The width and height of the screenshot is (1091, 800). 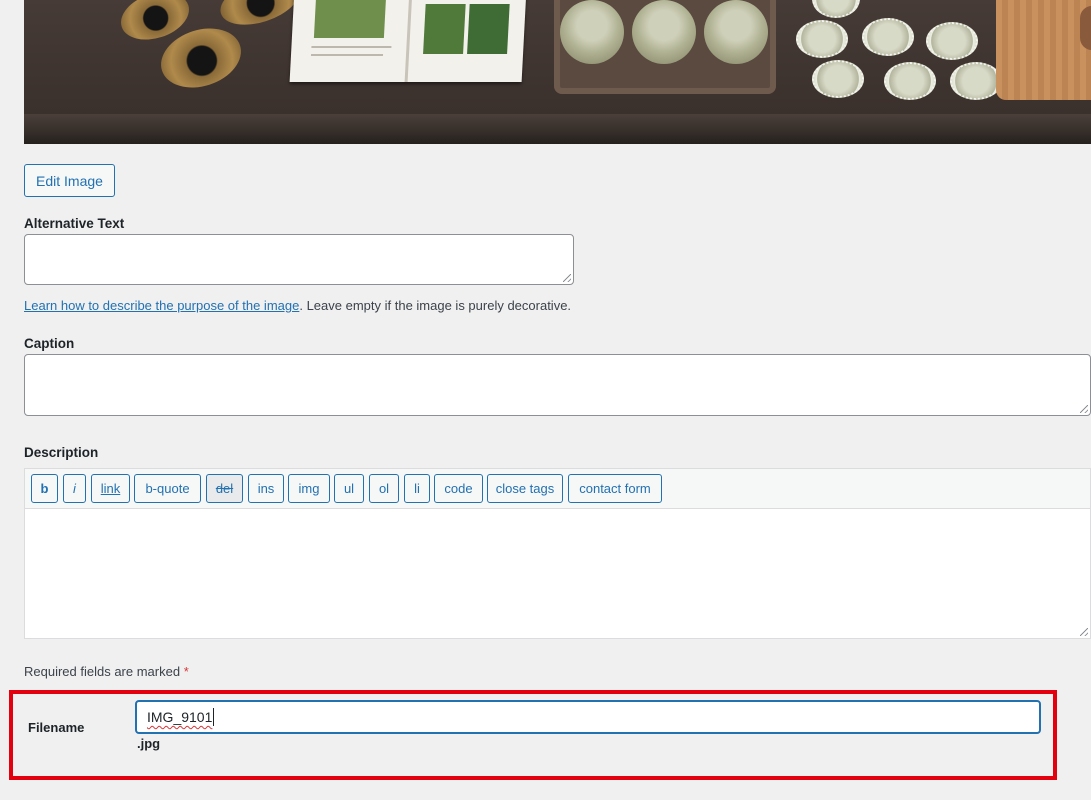 What do you see at coordinates (186, 671) in the screenshot?
I see `required-star: *` at bounding box center [186, 671].